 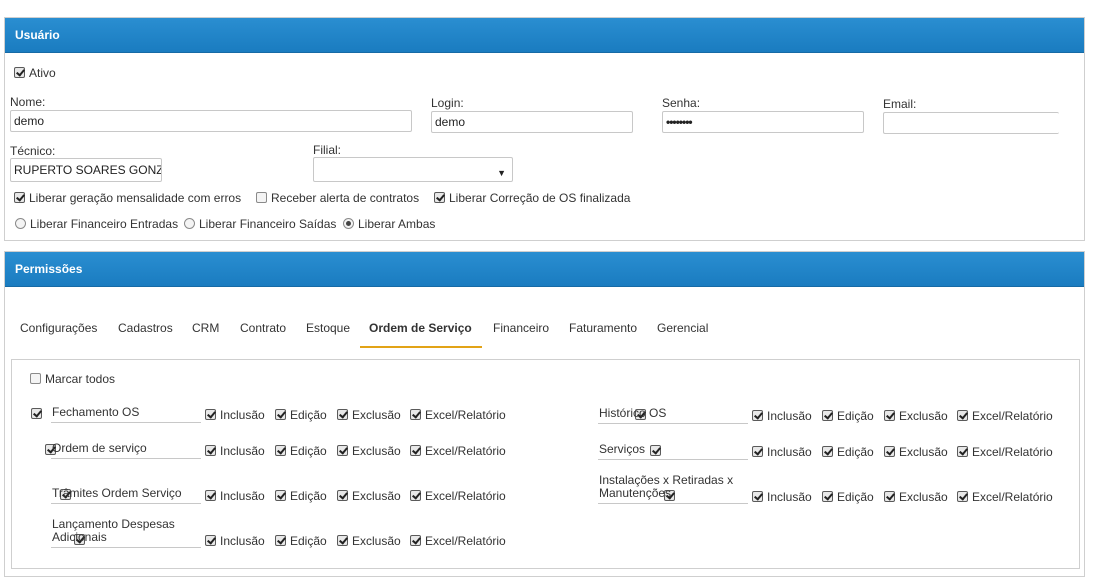 I want to click on tab-ordem-de-servico: Ordem de Serviço, so click(x=420, y=328).